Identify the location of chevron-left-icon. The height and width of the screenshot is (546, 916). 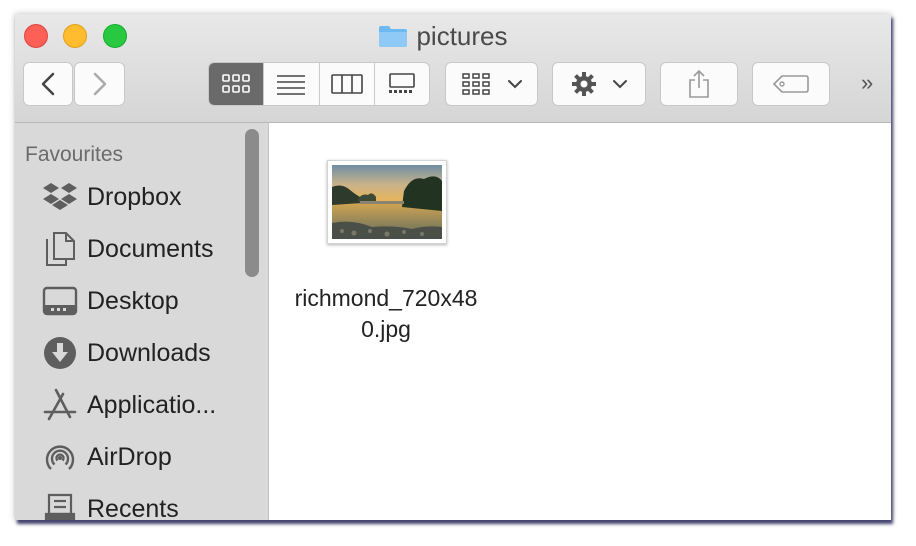
(48, 84).